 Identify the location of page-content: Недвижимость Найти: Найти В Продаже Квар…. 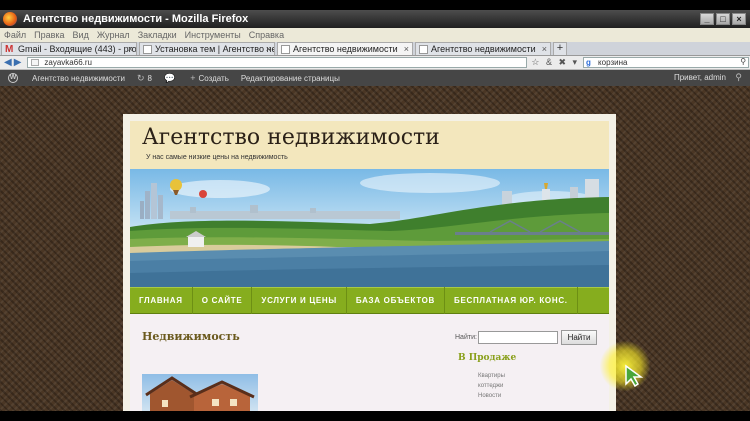
(369, 362).